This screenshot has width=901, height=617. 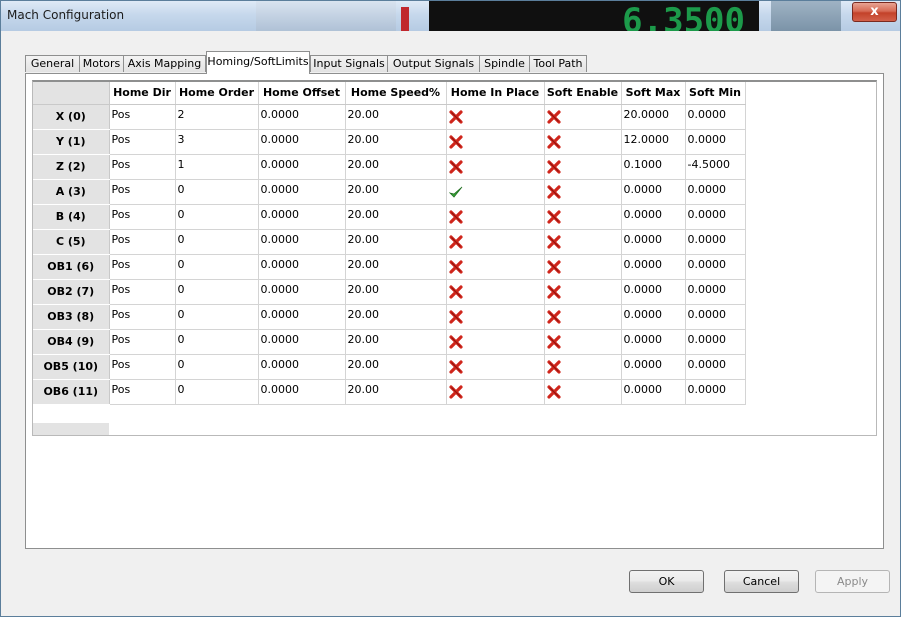 I want to click on column-header: Home Dir, so click(x=142, y=93).